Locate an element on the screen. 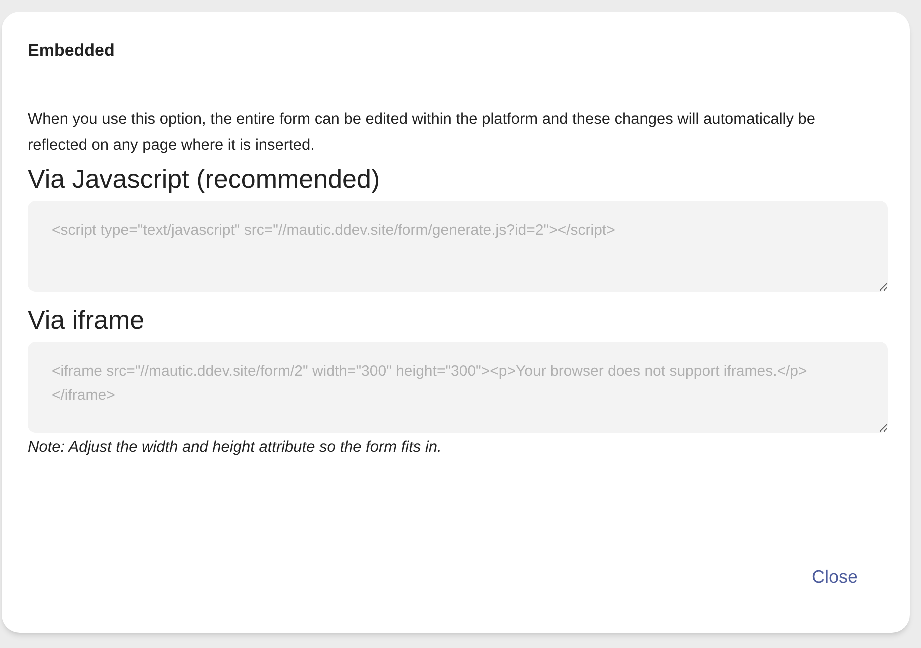 This screenshot has height=648, width=921. section-heading: Via iframe is located at coordinates (87, 320).